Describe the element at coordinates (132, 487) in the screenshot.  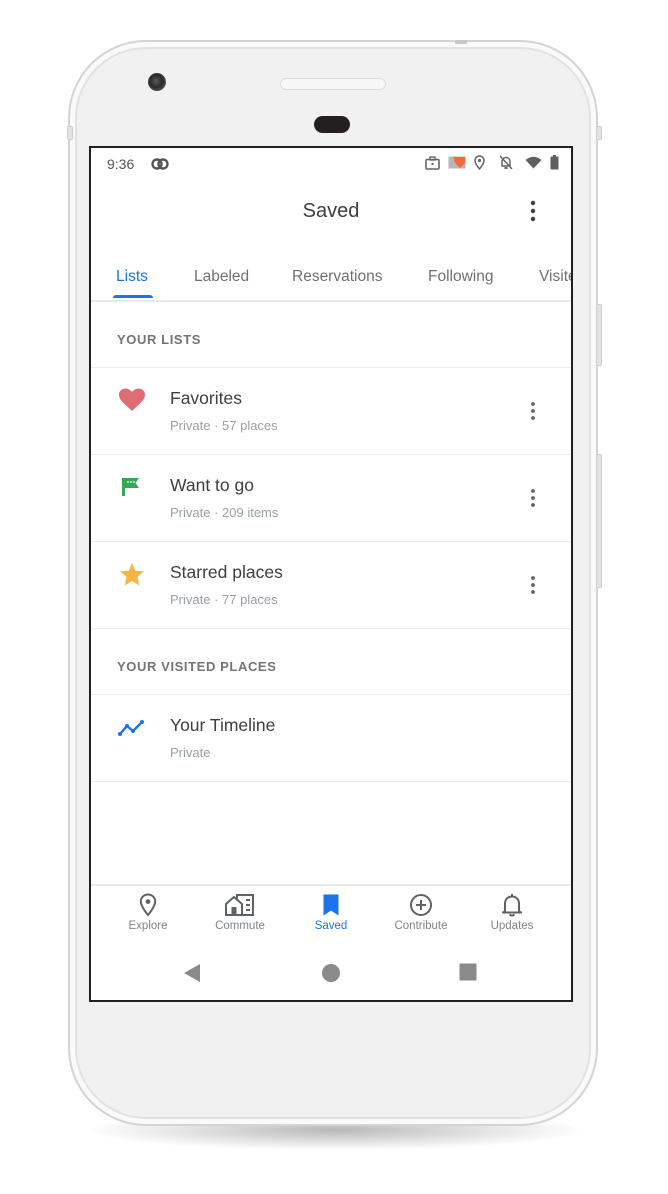
I see `flag-icon` at that location.